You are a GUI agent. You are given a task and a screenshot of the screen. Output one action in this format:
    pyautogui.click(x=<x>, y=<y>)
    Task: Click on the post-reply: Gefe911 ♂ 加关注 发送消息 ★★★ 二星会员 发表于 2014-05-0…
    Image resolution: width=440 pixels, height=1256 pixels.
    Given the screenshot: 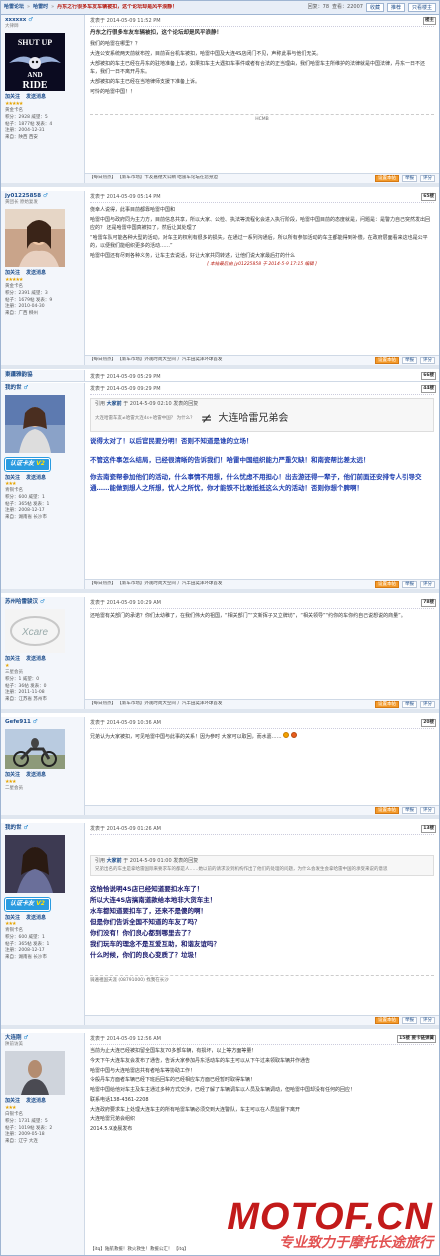 What is the action you would take?
    pyautogui.click(x=220, y=768)
    